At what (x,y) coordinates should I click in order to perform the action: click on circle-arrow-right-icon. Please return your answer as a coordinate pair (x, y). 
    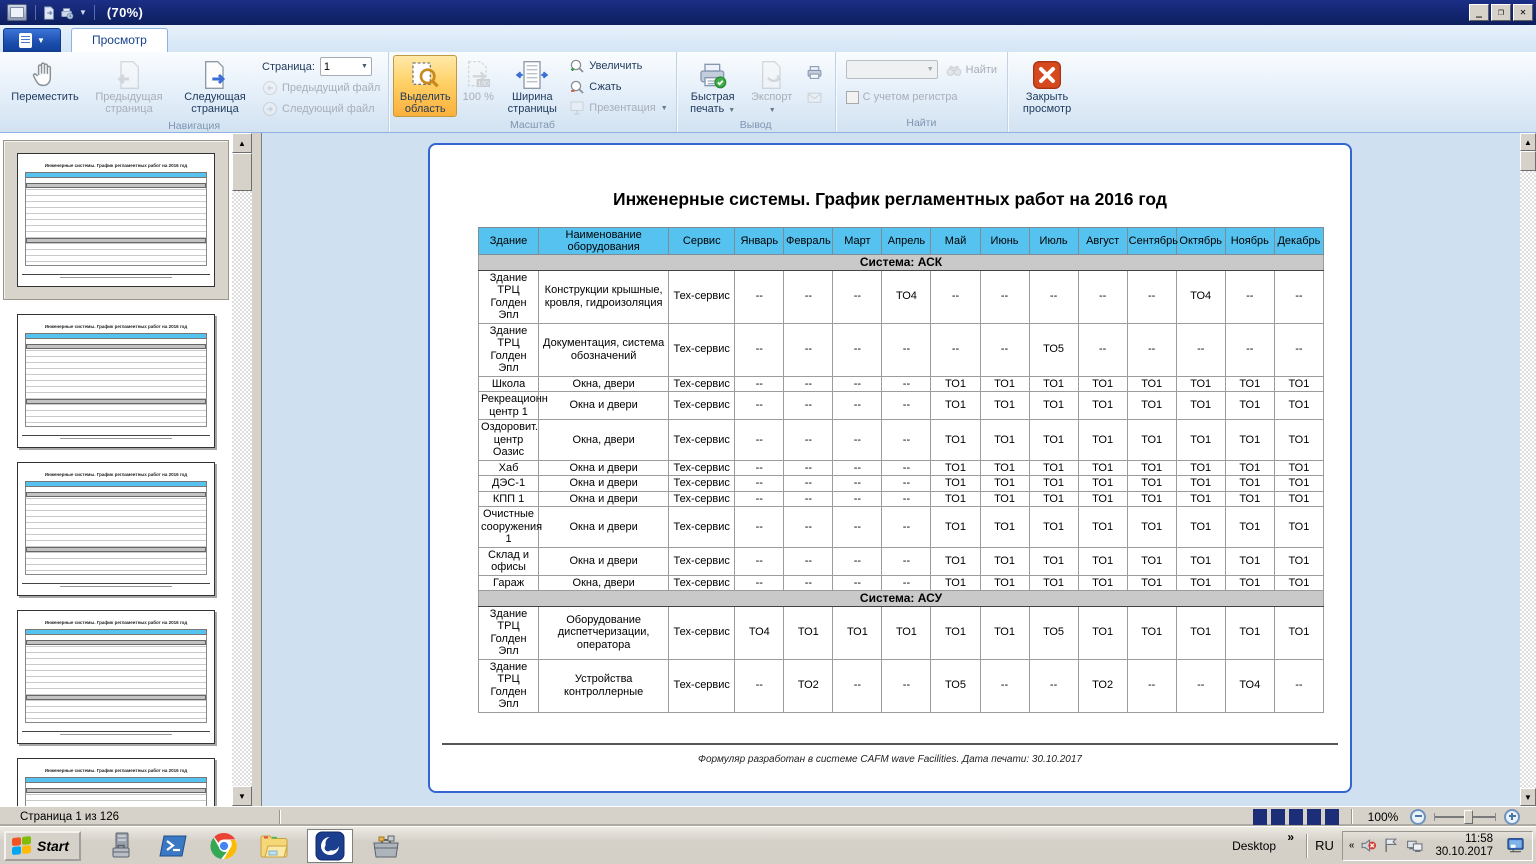
    Looking at the image, I should click on (270, 109).